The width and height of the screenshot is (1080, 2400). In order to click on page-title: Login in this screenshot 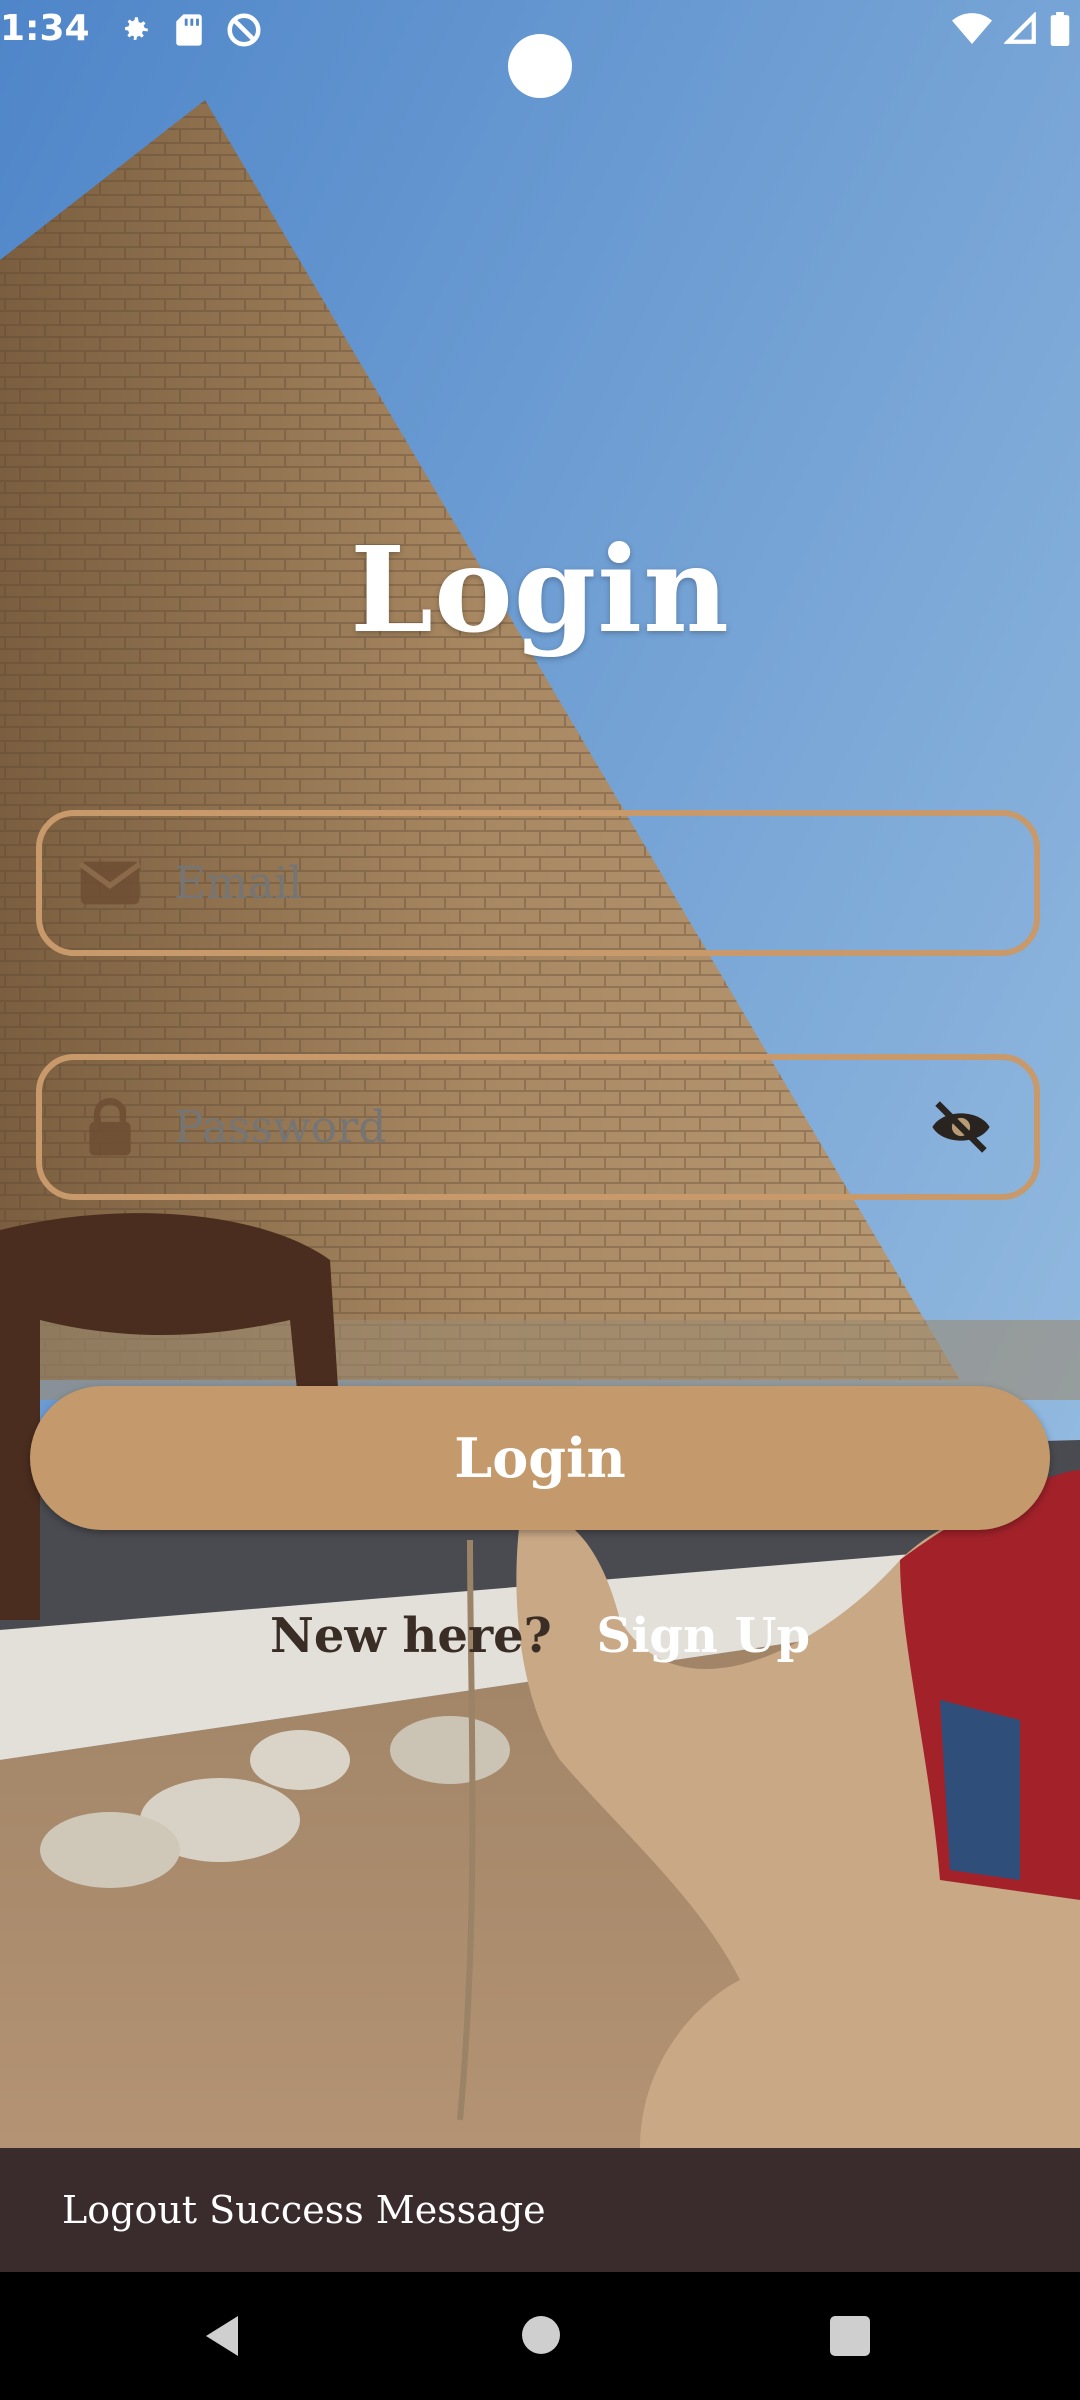, I will do `click(540, 589)`.